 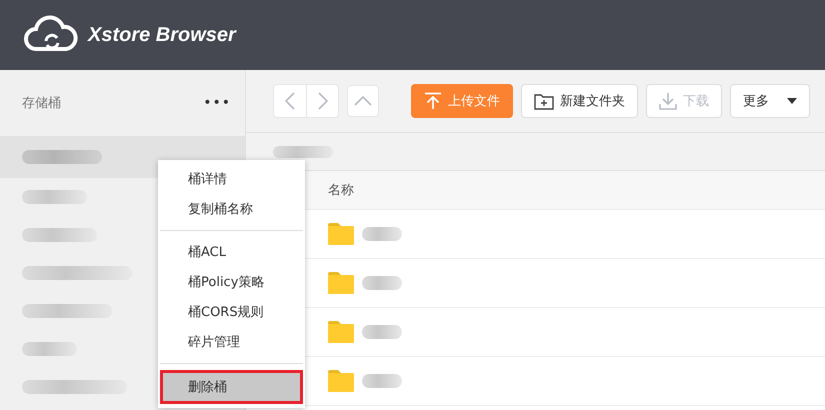 I want to click on upload-icon, so click(x=433, y=101).